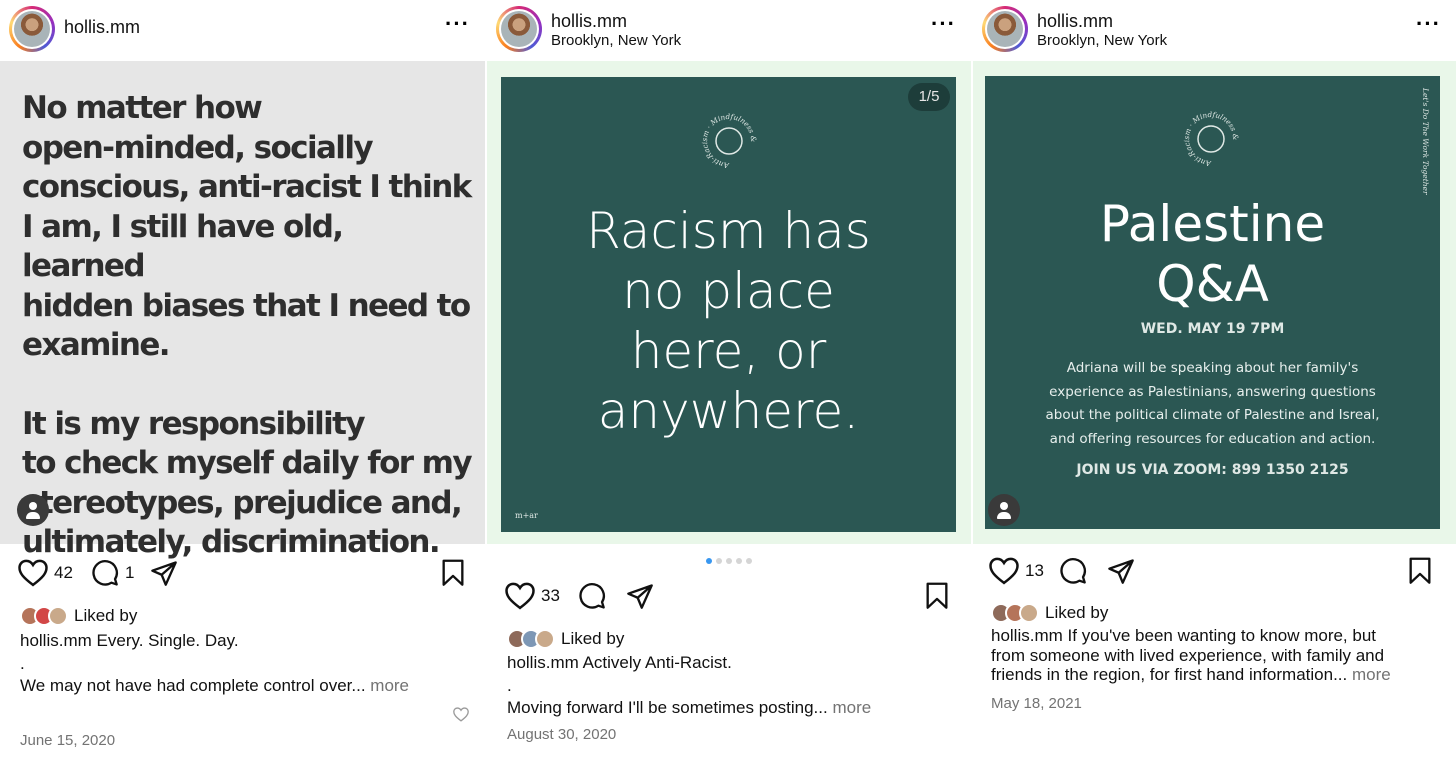 This screenshot has height=766, width=1456. Describe the element at coordinates (242, 30) in the screenshot. I see `post-header: hollis.mm ···` at that location.